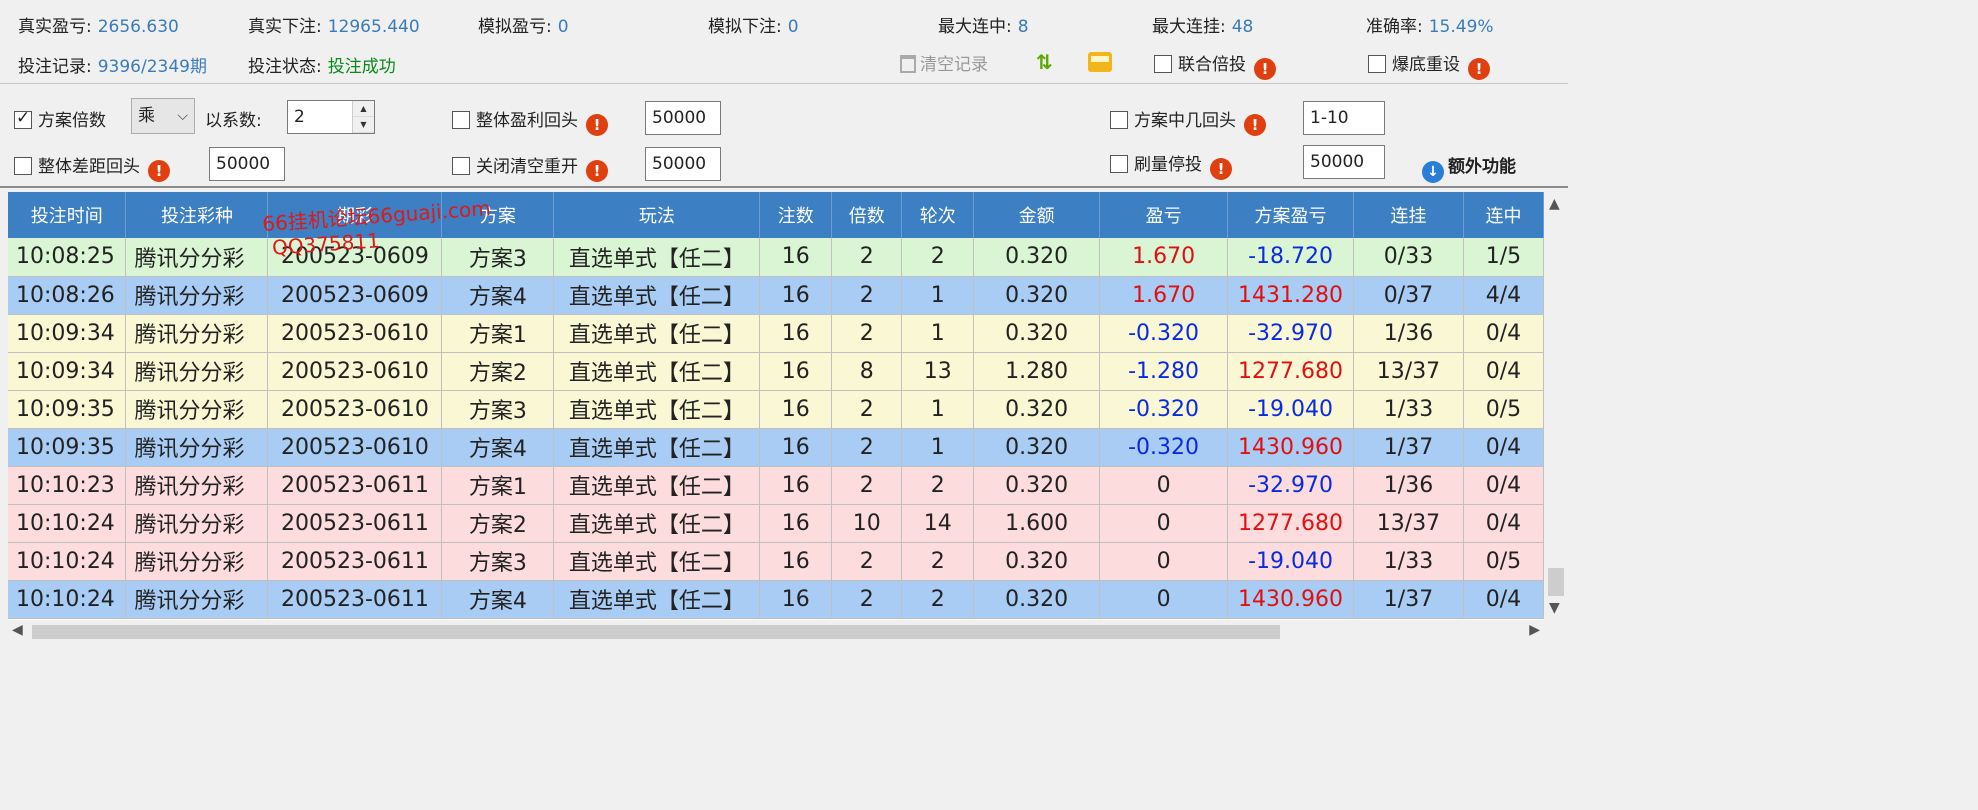  Describe the element at coordinates (182, 116) in the screenshot. I see `chevron-down-icon: ⌵` at that location.